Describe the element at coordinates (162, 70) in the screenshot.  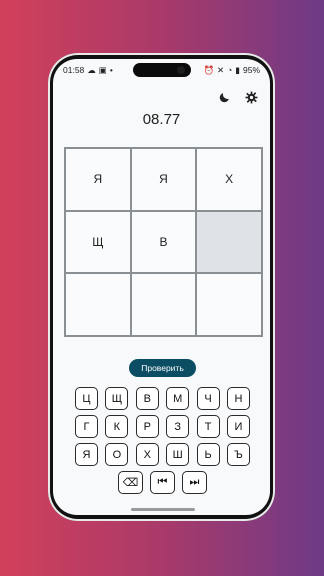
I see `camera-cutout` at that location.